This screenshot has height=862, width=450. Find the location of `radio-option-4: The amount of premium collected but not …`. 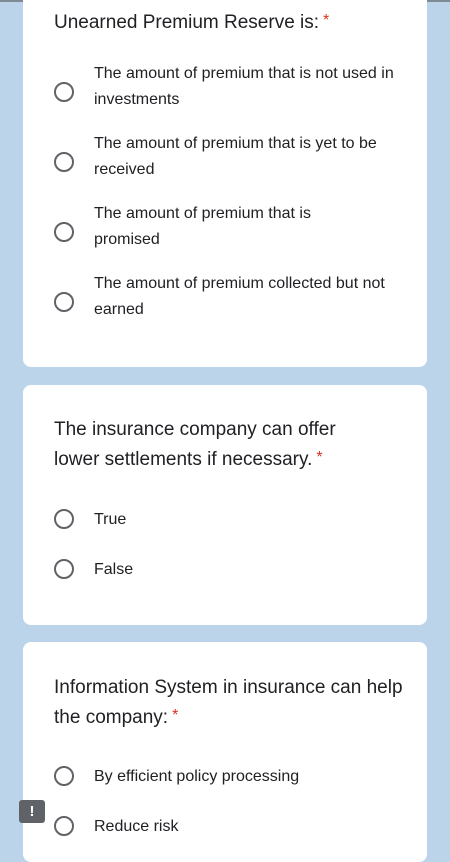

radio-option-4: The amount of premium collected but not … is located at coordinates (230, 305).